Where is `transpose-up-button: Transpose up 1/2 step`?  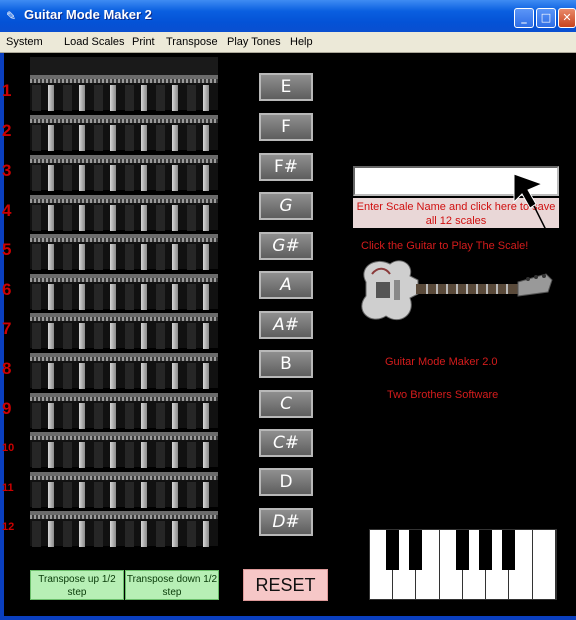
transpose-up-button: Transpose up 1/2 step is located at coordinates (77, 585).